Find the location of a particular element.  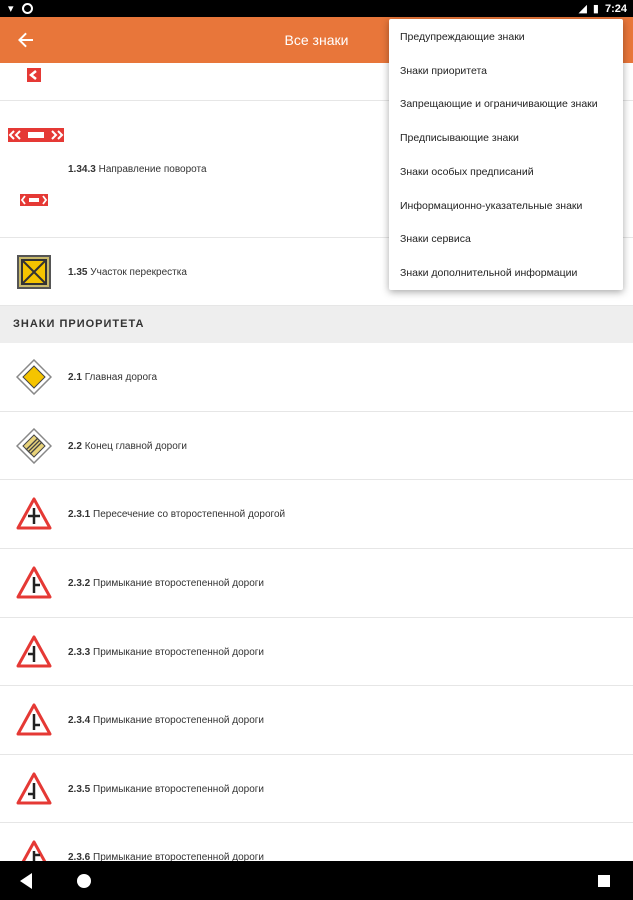

sign-name: Пересечение со второстепенной дорогой is located at coordinates (189, 514).